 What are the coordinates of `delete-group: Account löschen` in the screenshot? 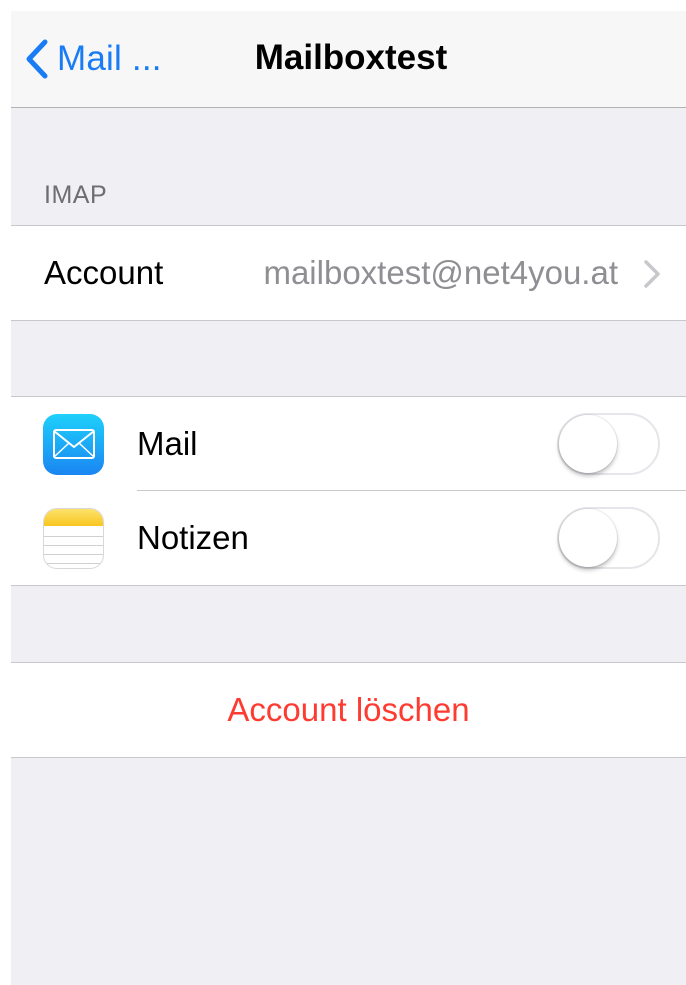 It's located at (348, 710).